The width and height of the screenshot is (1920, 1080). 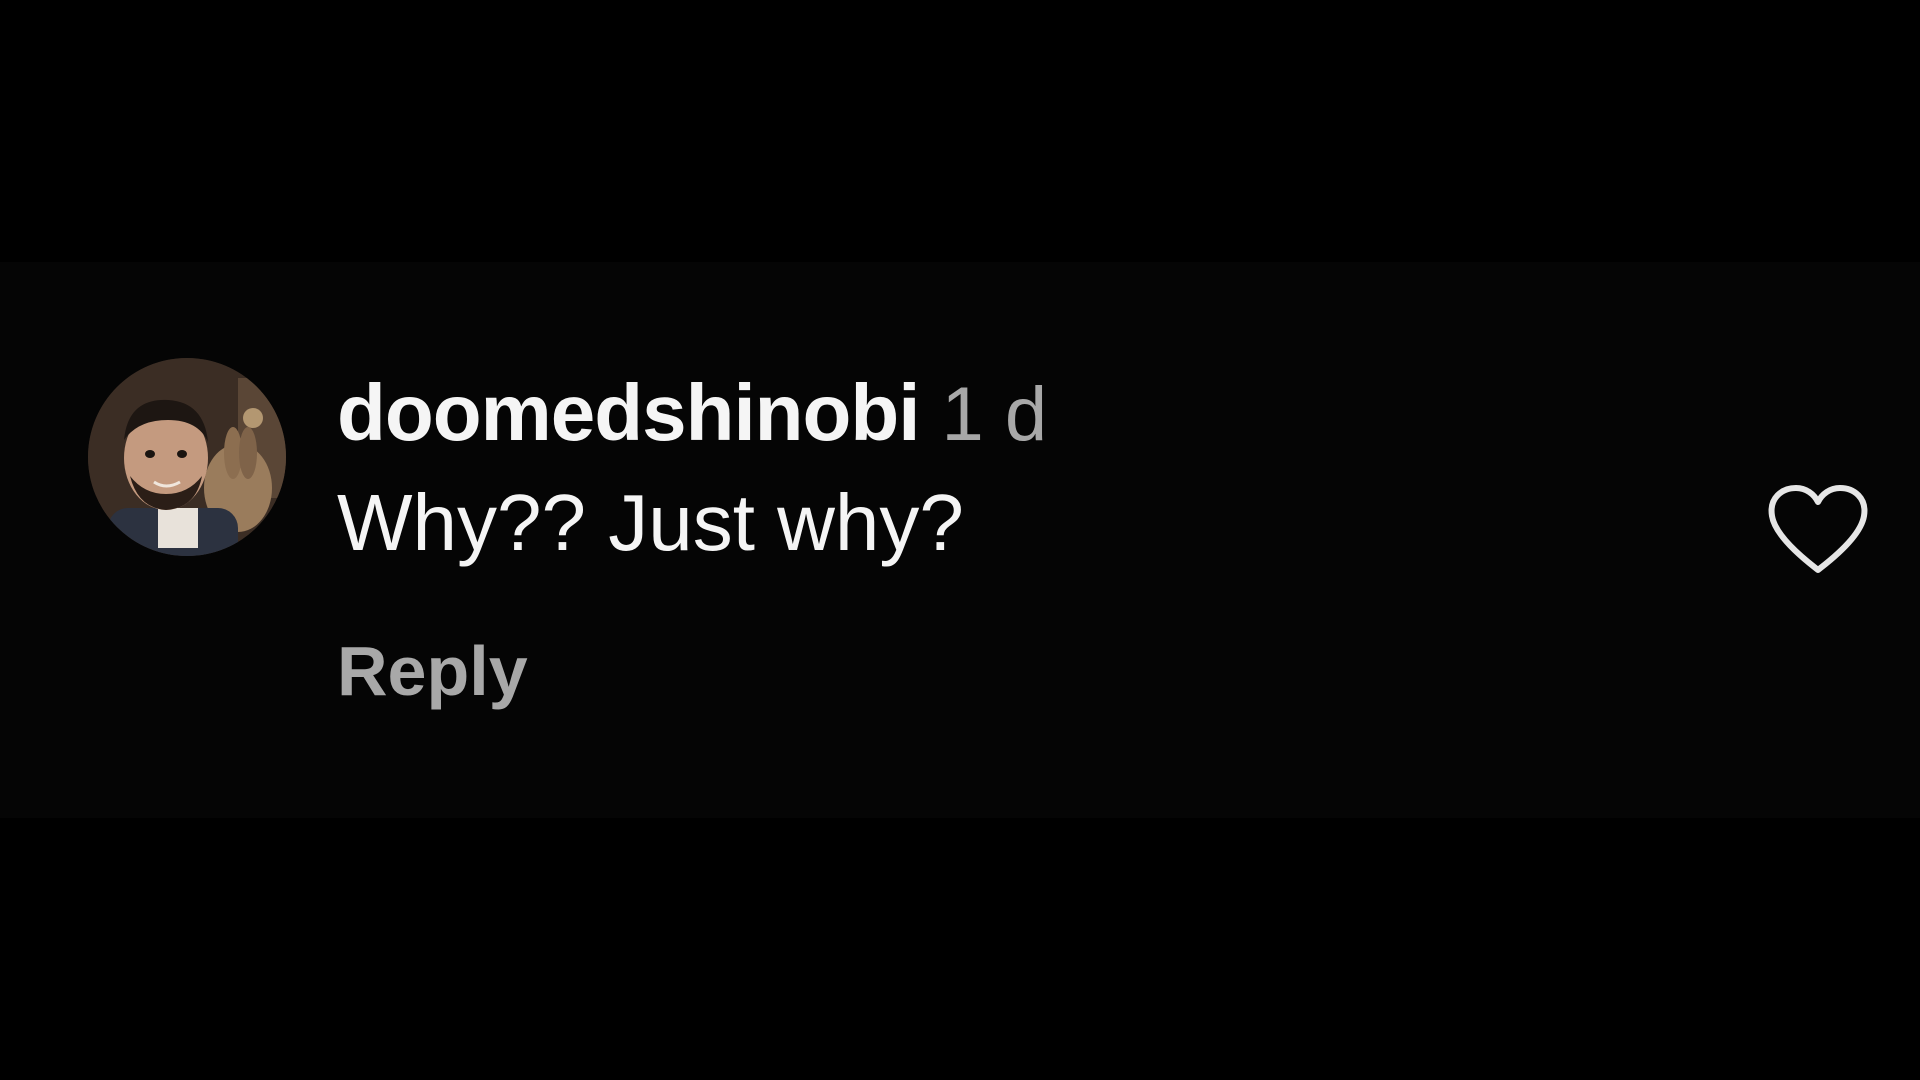 I want to click on comment-header: doomedshinobi 1 d, so click(x=1037, y=413).